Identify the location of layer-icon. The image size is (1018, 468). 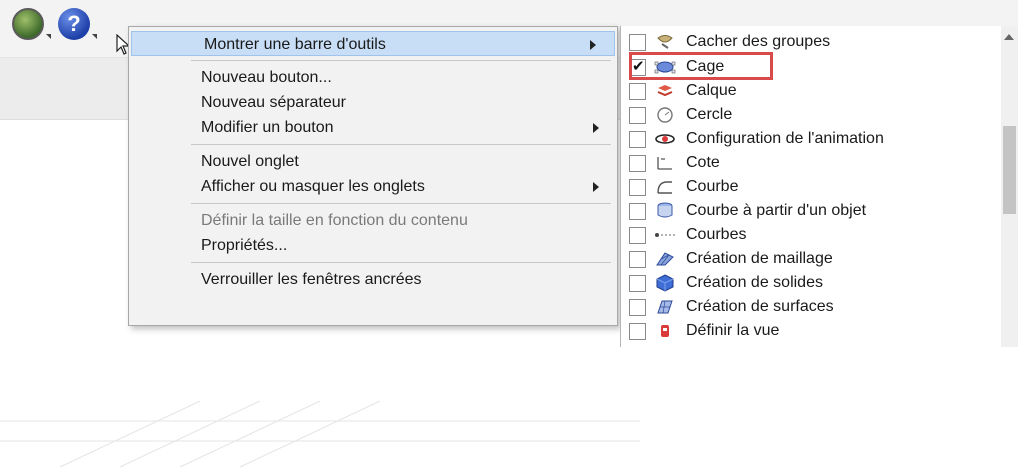
(665, 91).